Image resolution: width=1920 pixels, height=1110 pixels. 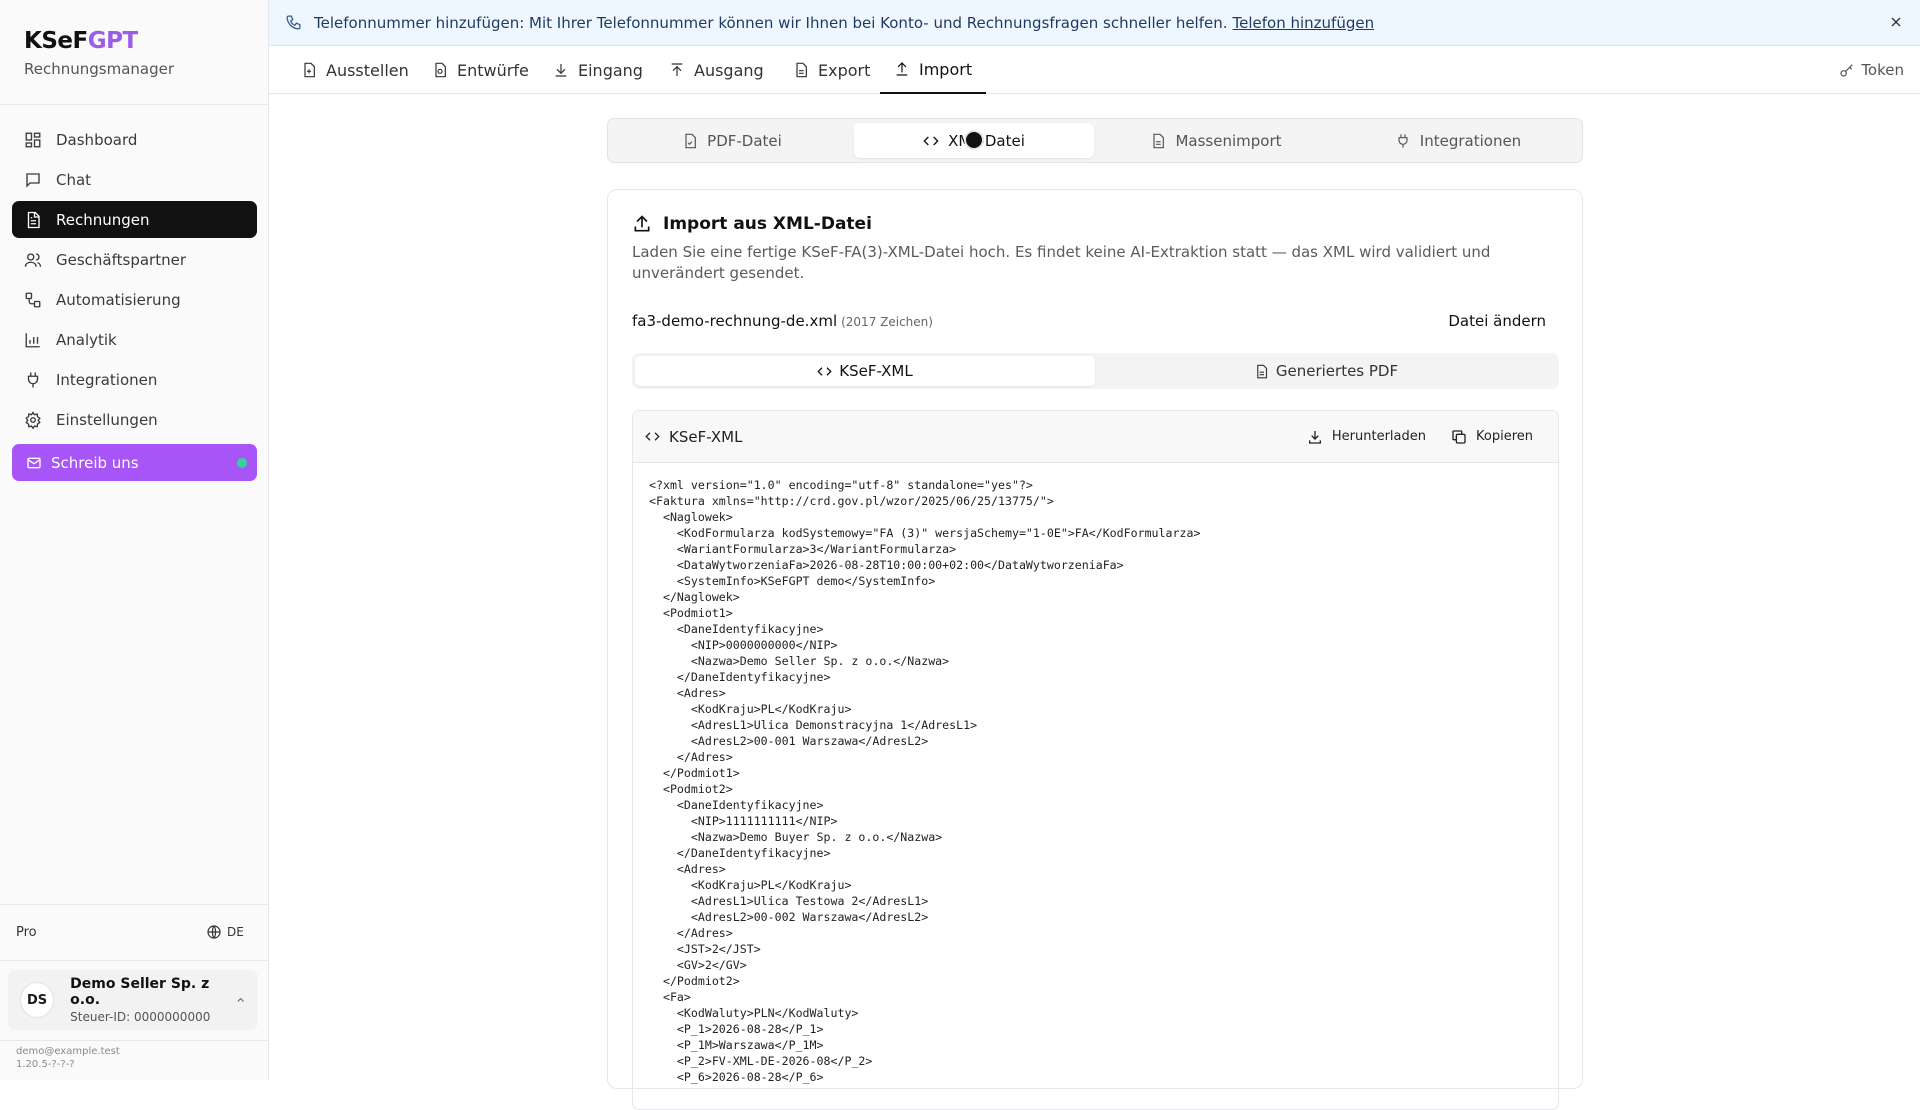 I want to click on tab-entwuerfe: Entwürfe, so click(x=480, y=70).